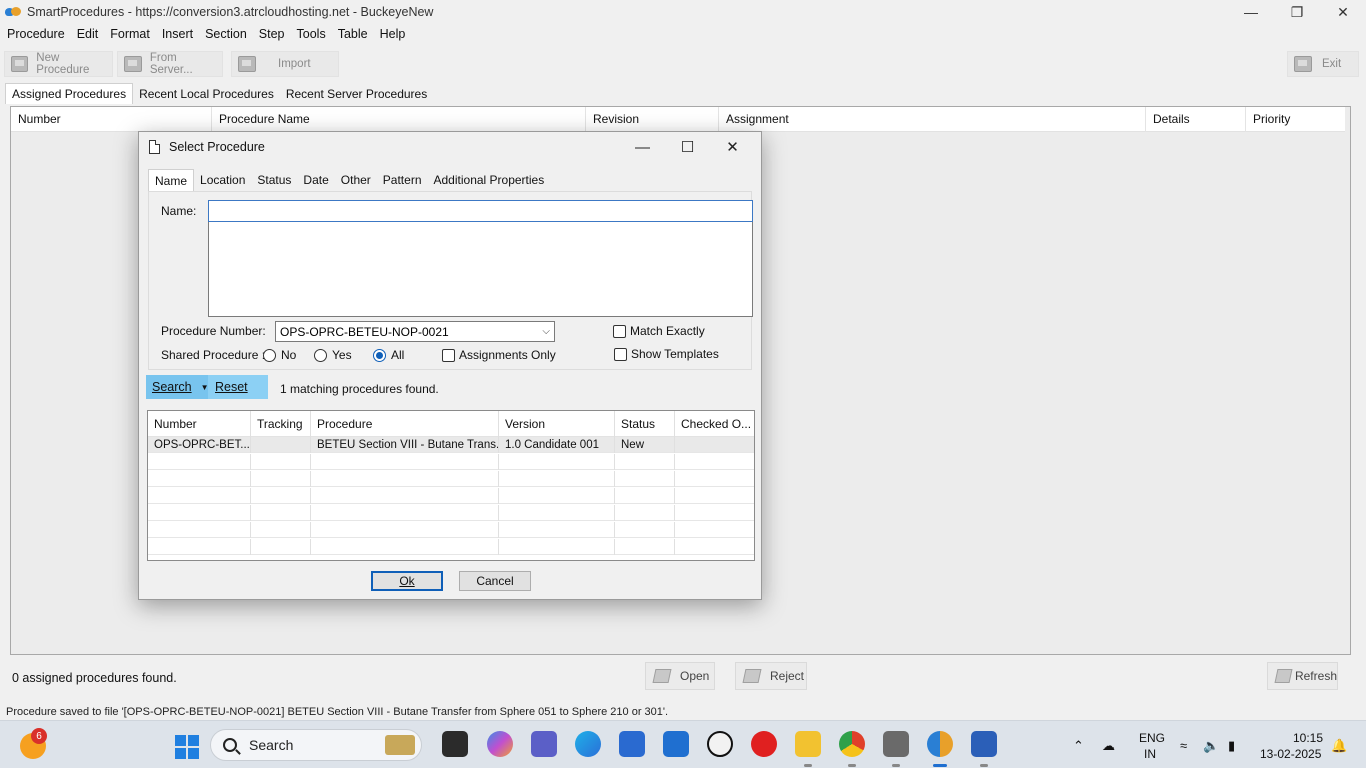  What do you see at coordinates (1195, 119) in the screenshot?
I see `col-details: Details` at bounding box center [1195, 119].